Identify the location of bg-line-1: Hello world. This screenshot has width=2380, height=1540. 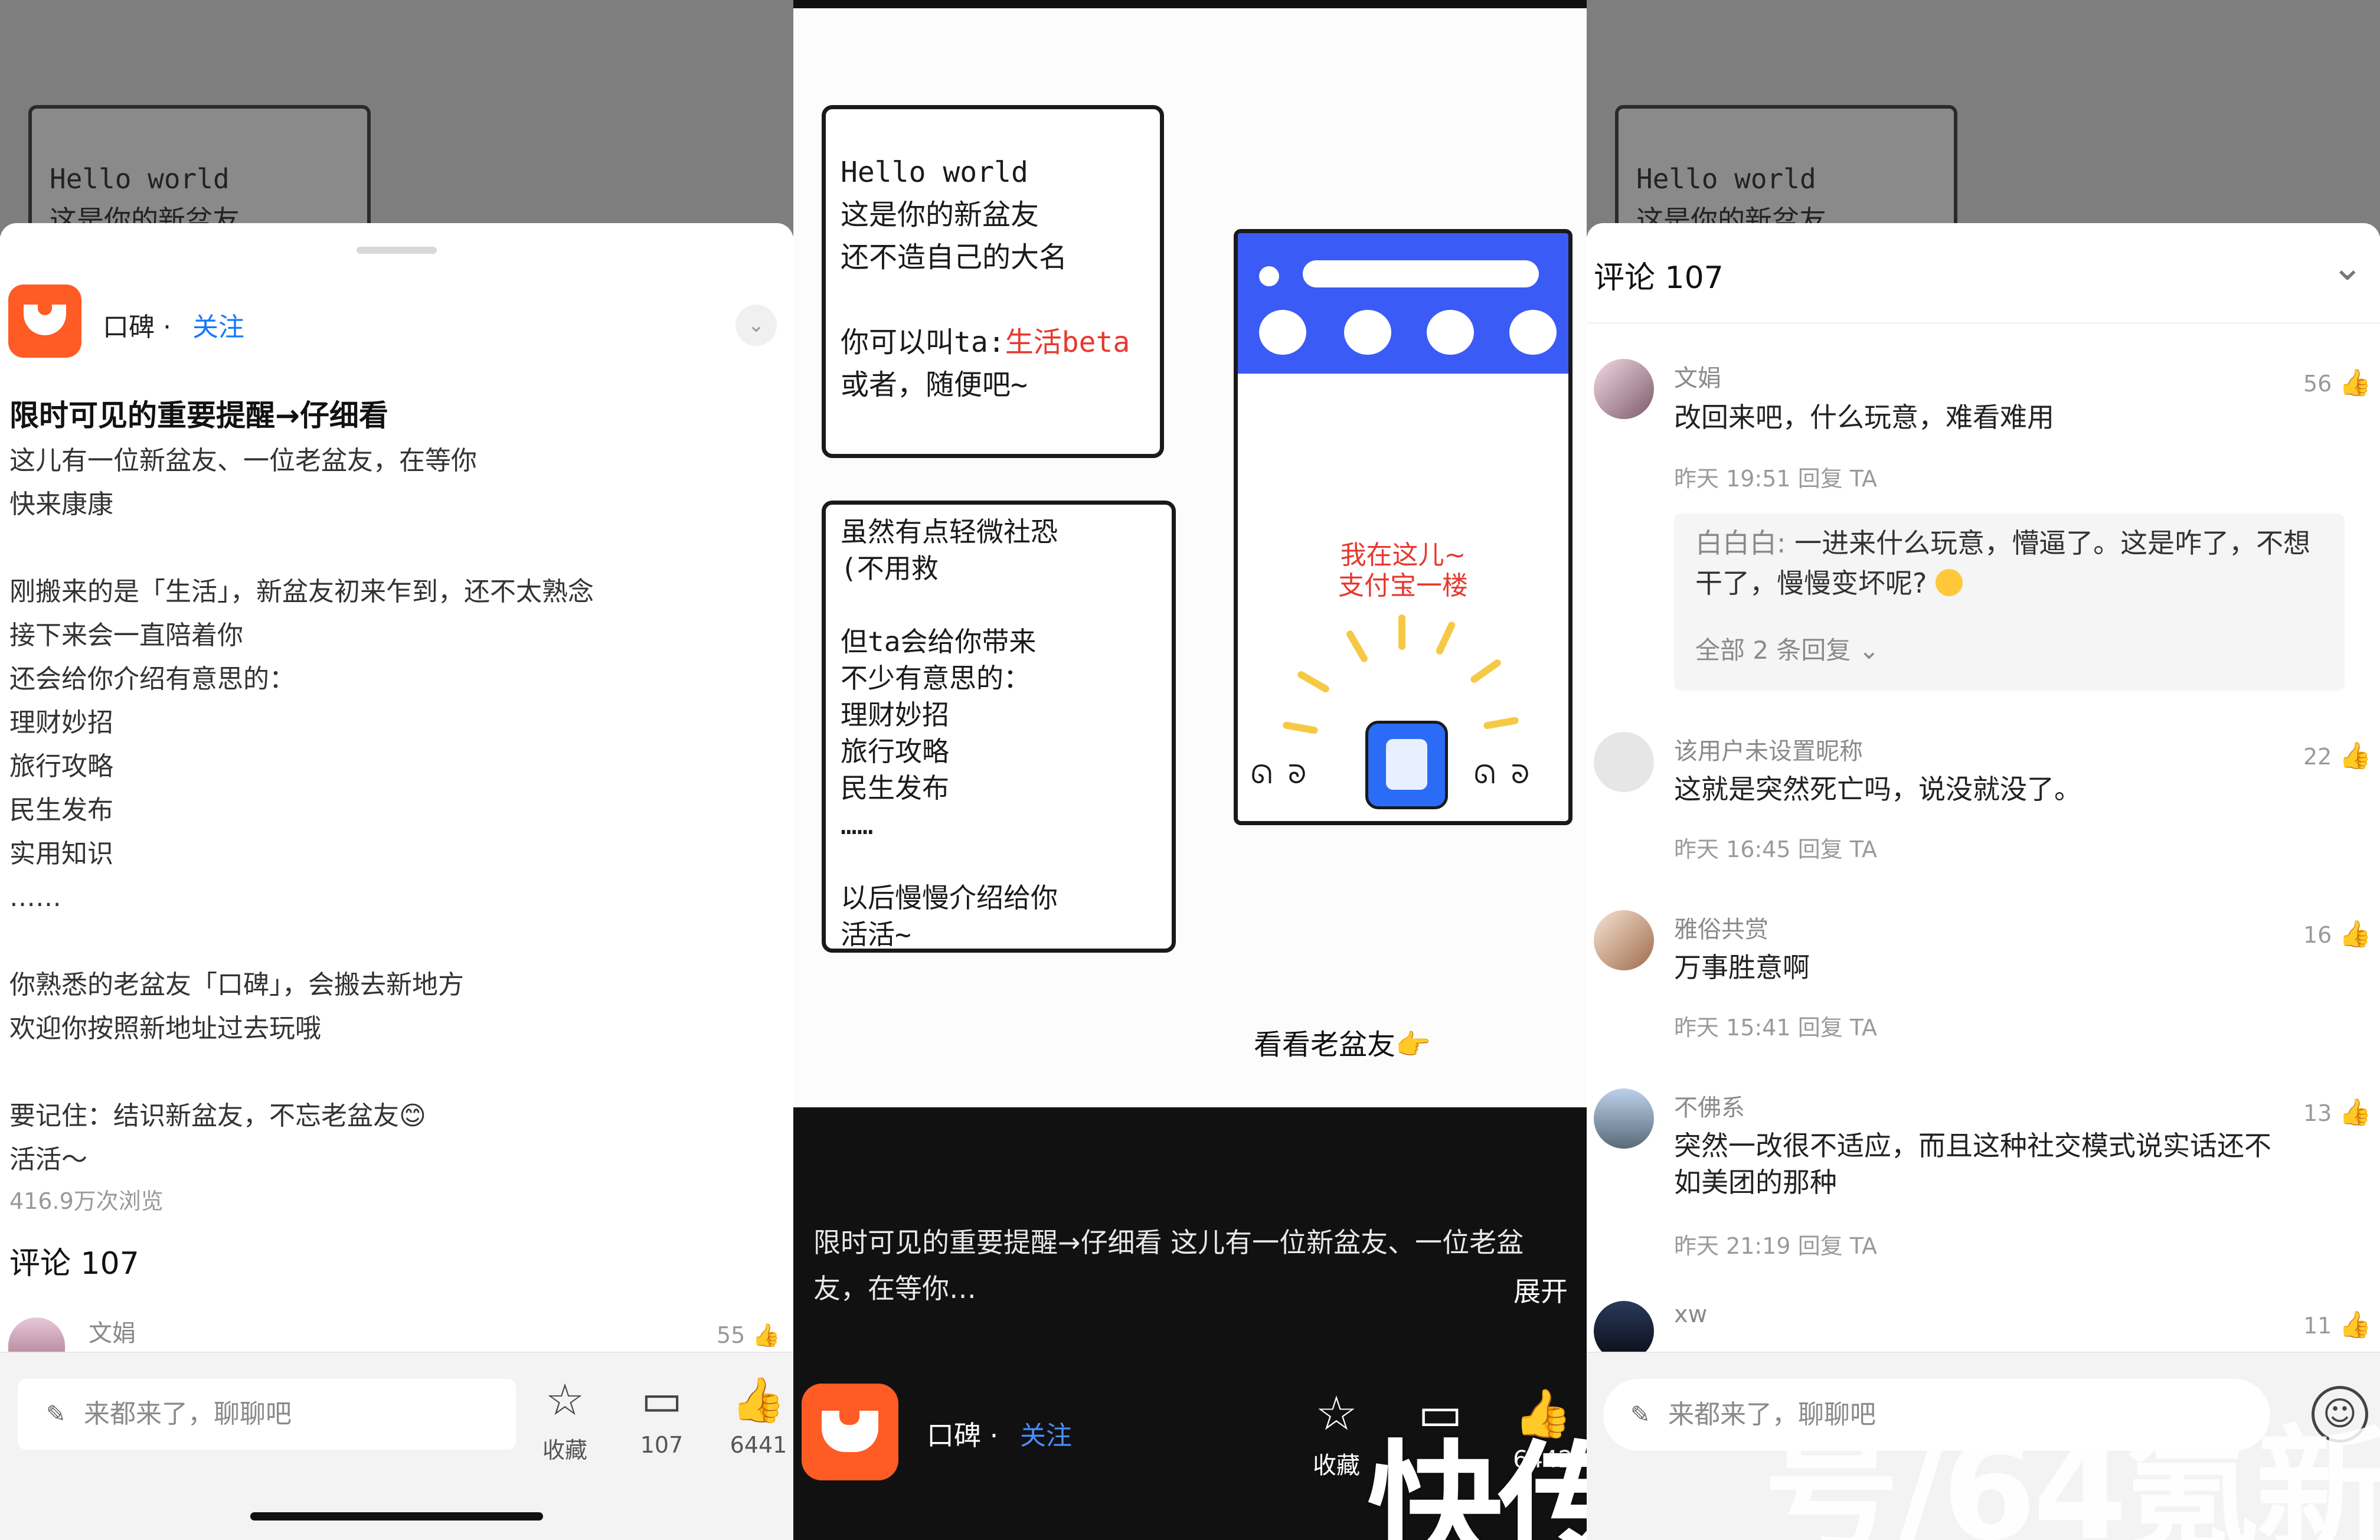
(1726, 179).